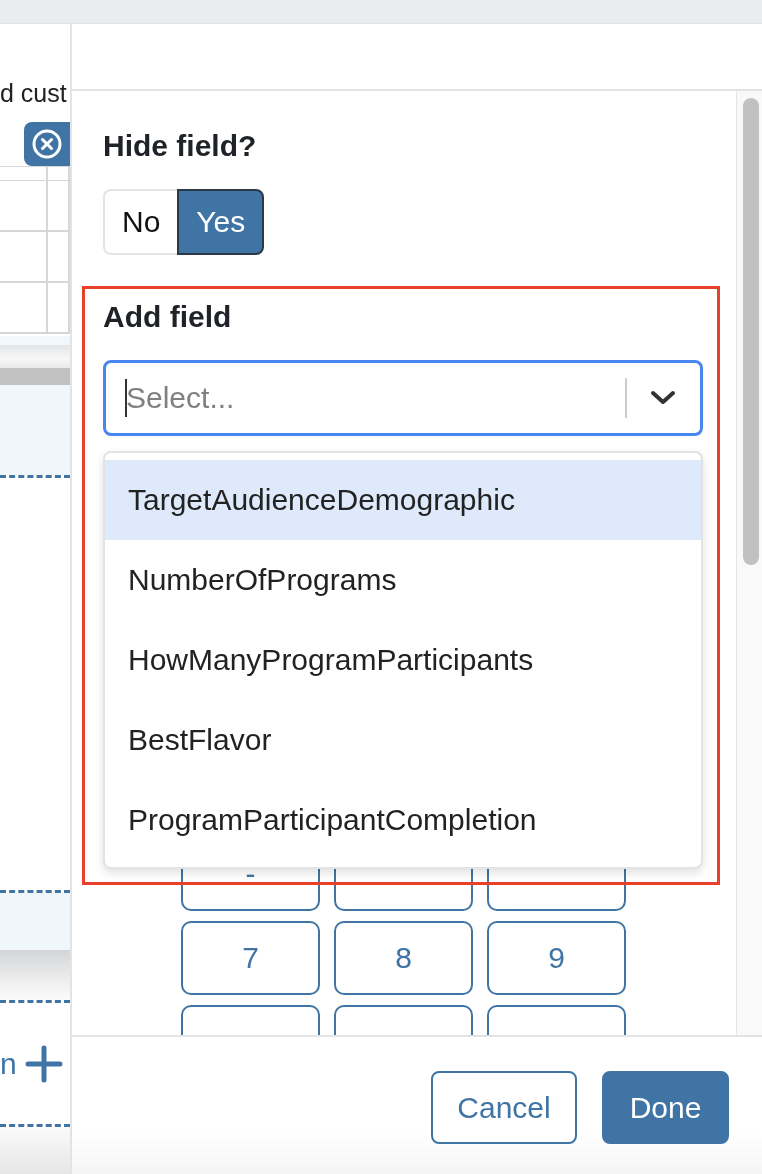  I want to click on dropdown-option: TargetAudienceDemographic, so click(403, 500).